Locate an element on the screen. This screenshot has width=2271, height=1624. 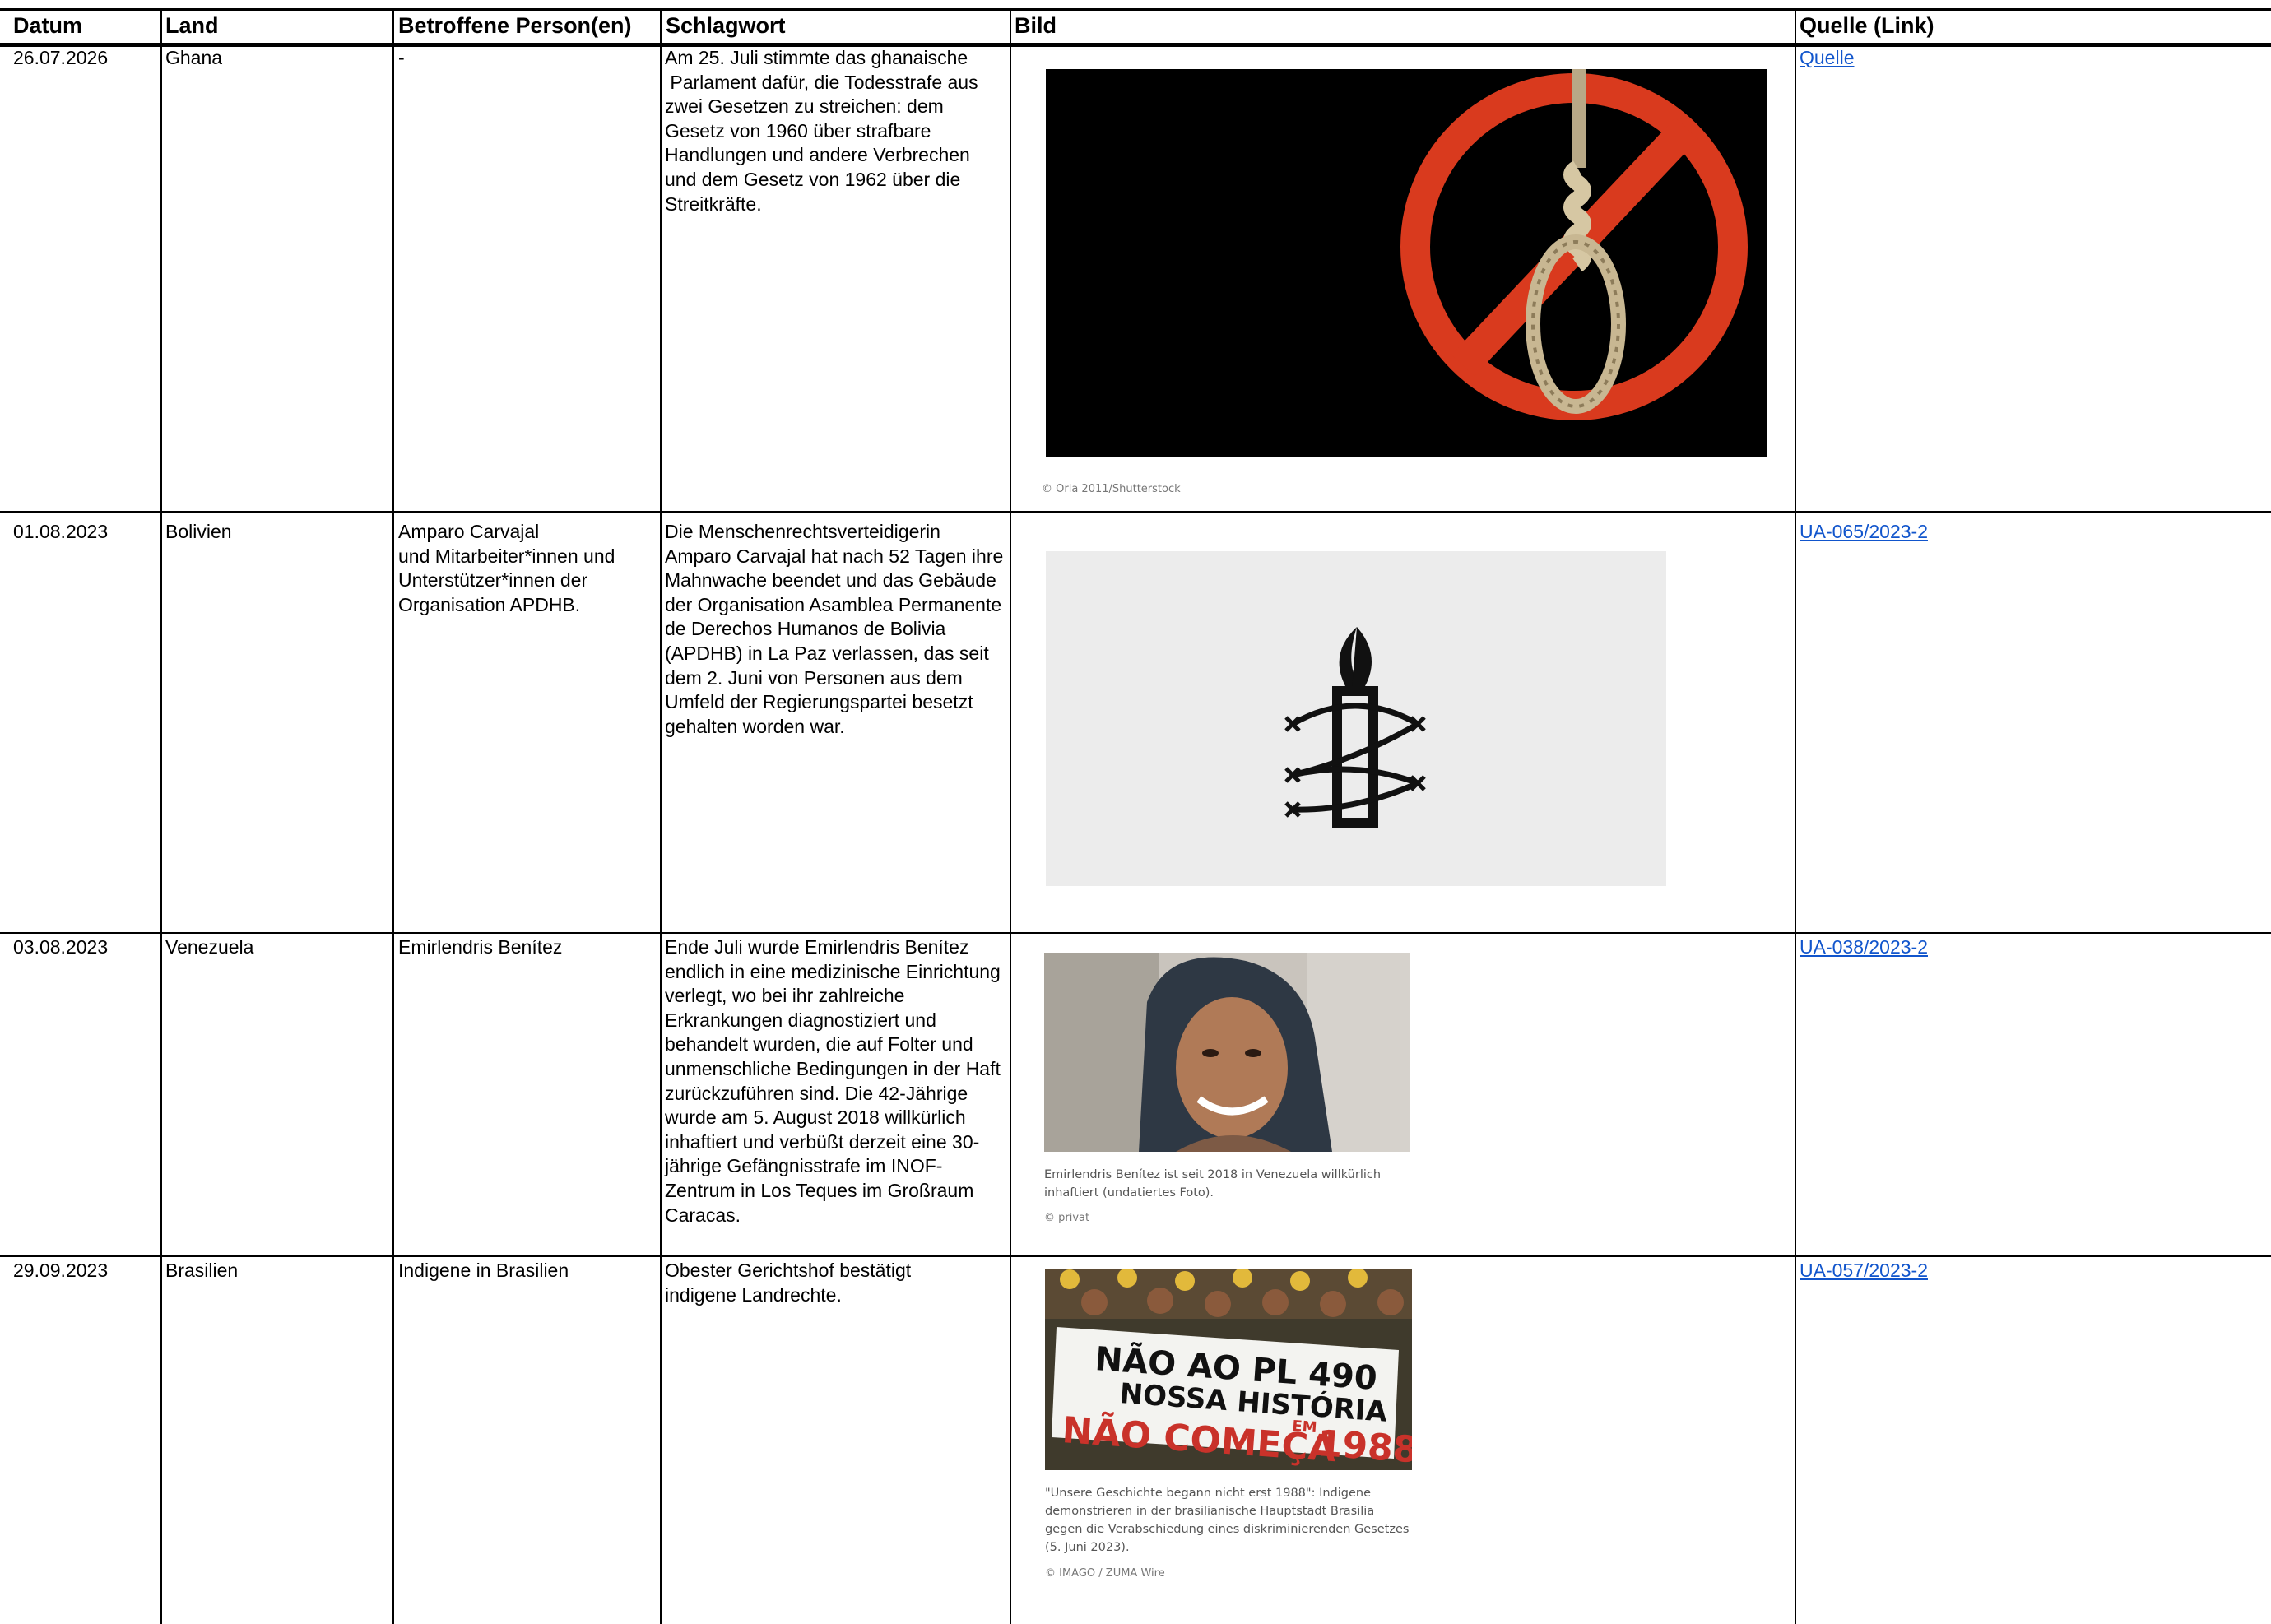
cell-land: Ghana is located at coordinates (194, 57).